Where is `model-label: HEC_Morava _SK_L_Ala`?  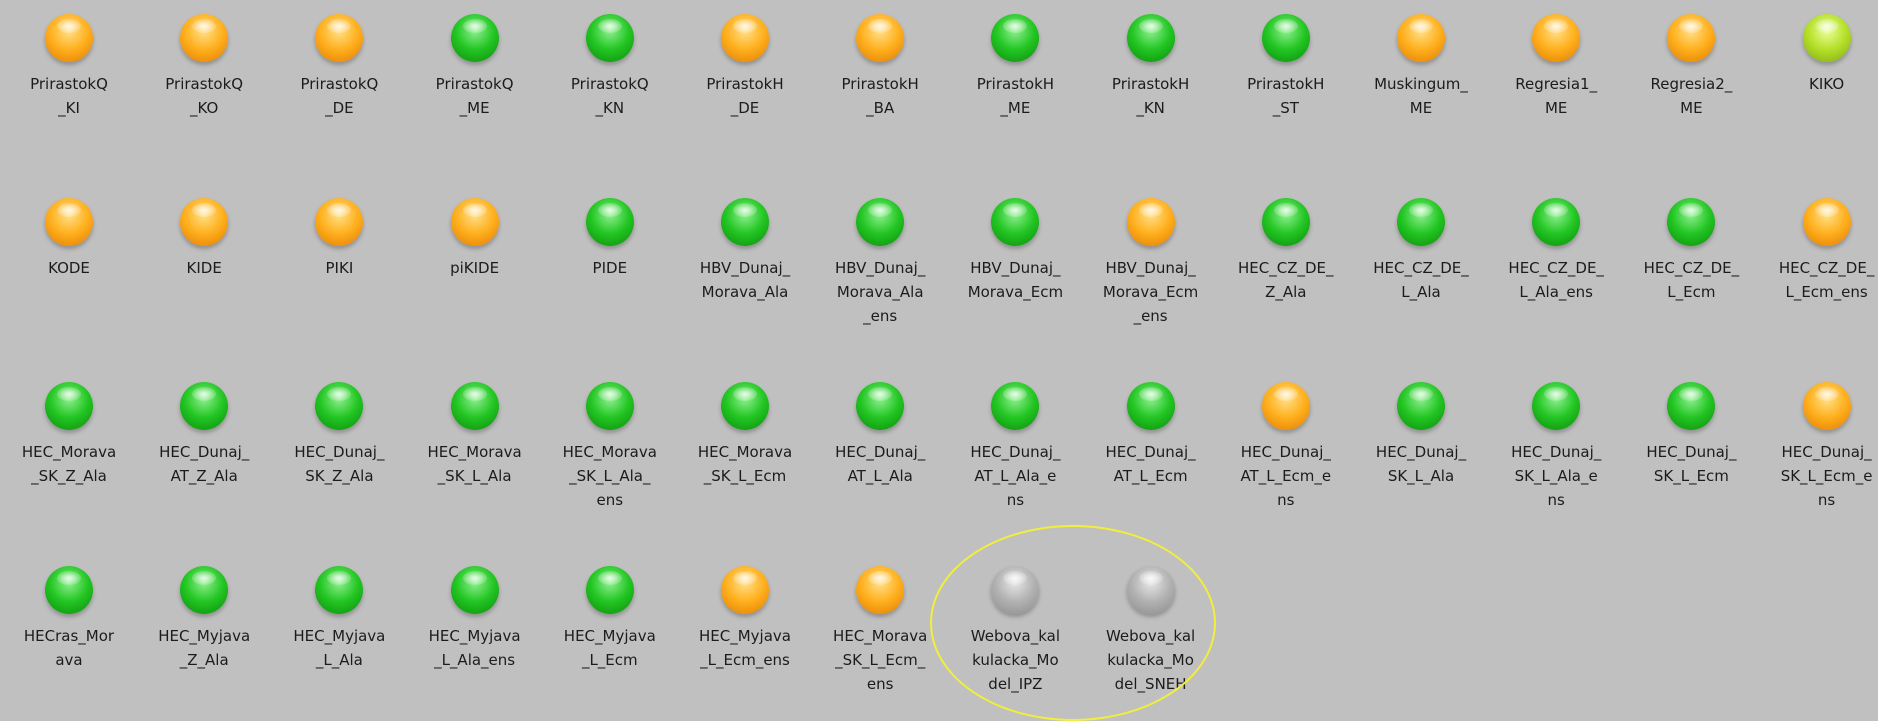
model-label: HEC_Morava _SK_L_Ala is located at coordinates (474, 464).